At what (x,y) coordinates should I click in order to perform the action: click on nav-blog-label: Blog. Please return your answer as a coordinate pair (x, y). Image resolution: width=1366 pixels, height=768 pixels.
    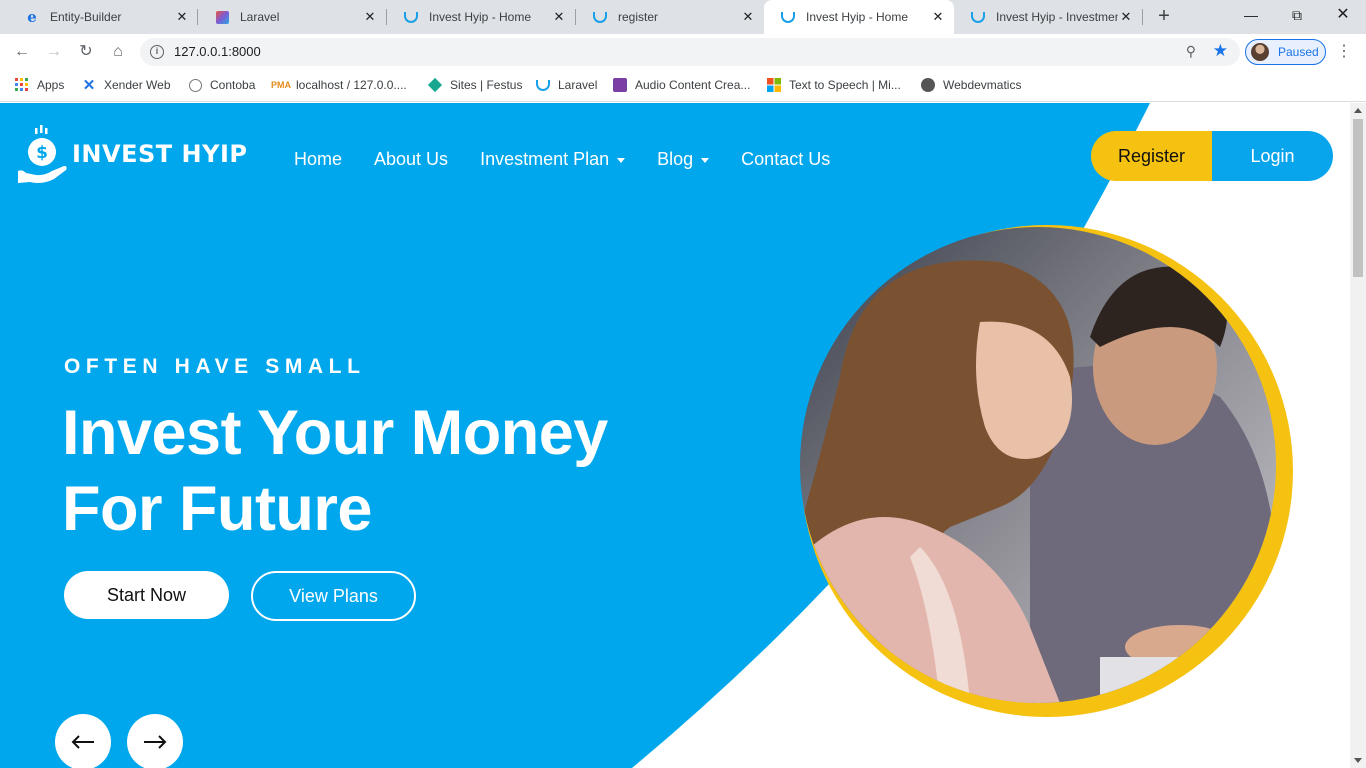
    Looking at the image, I should click on (675, 159).